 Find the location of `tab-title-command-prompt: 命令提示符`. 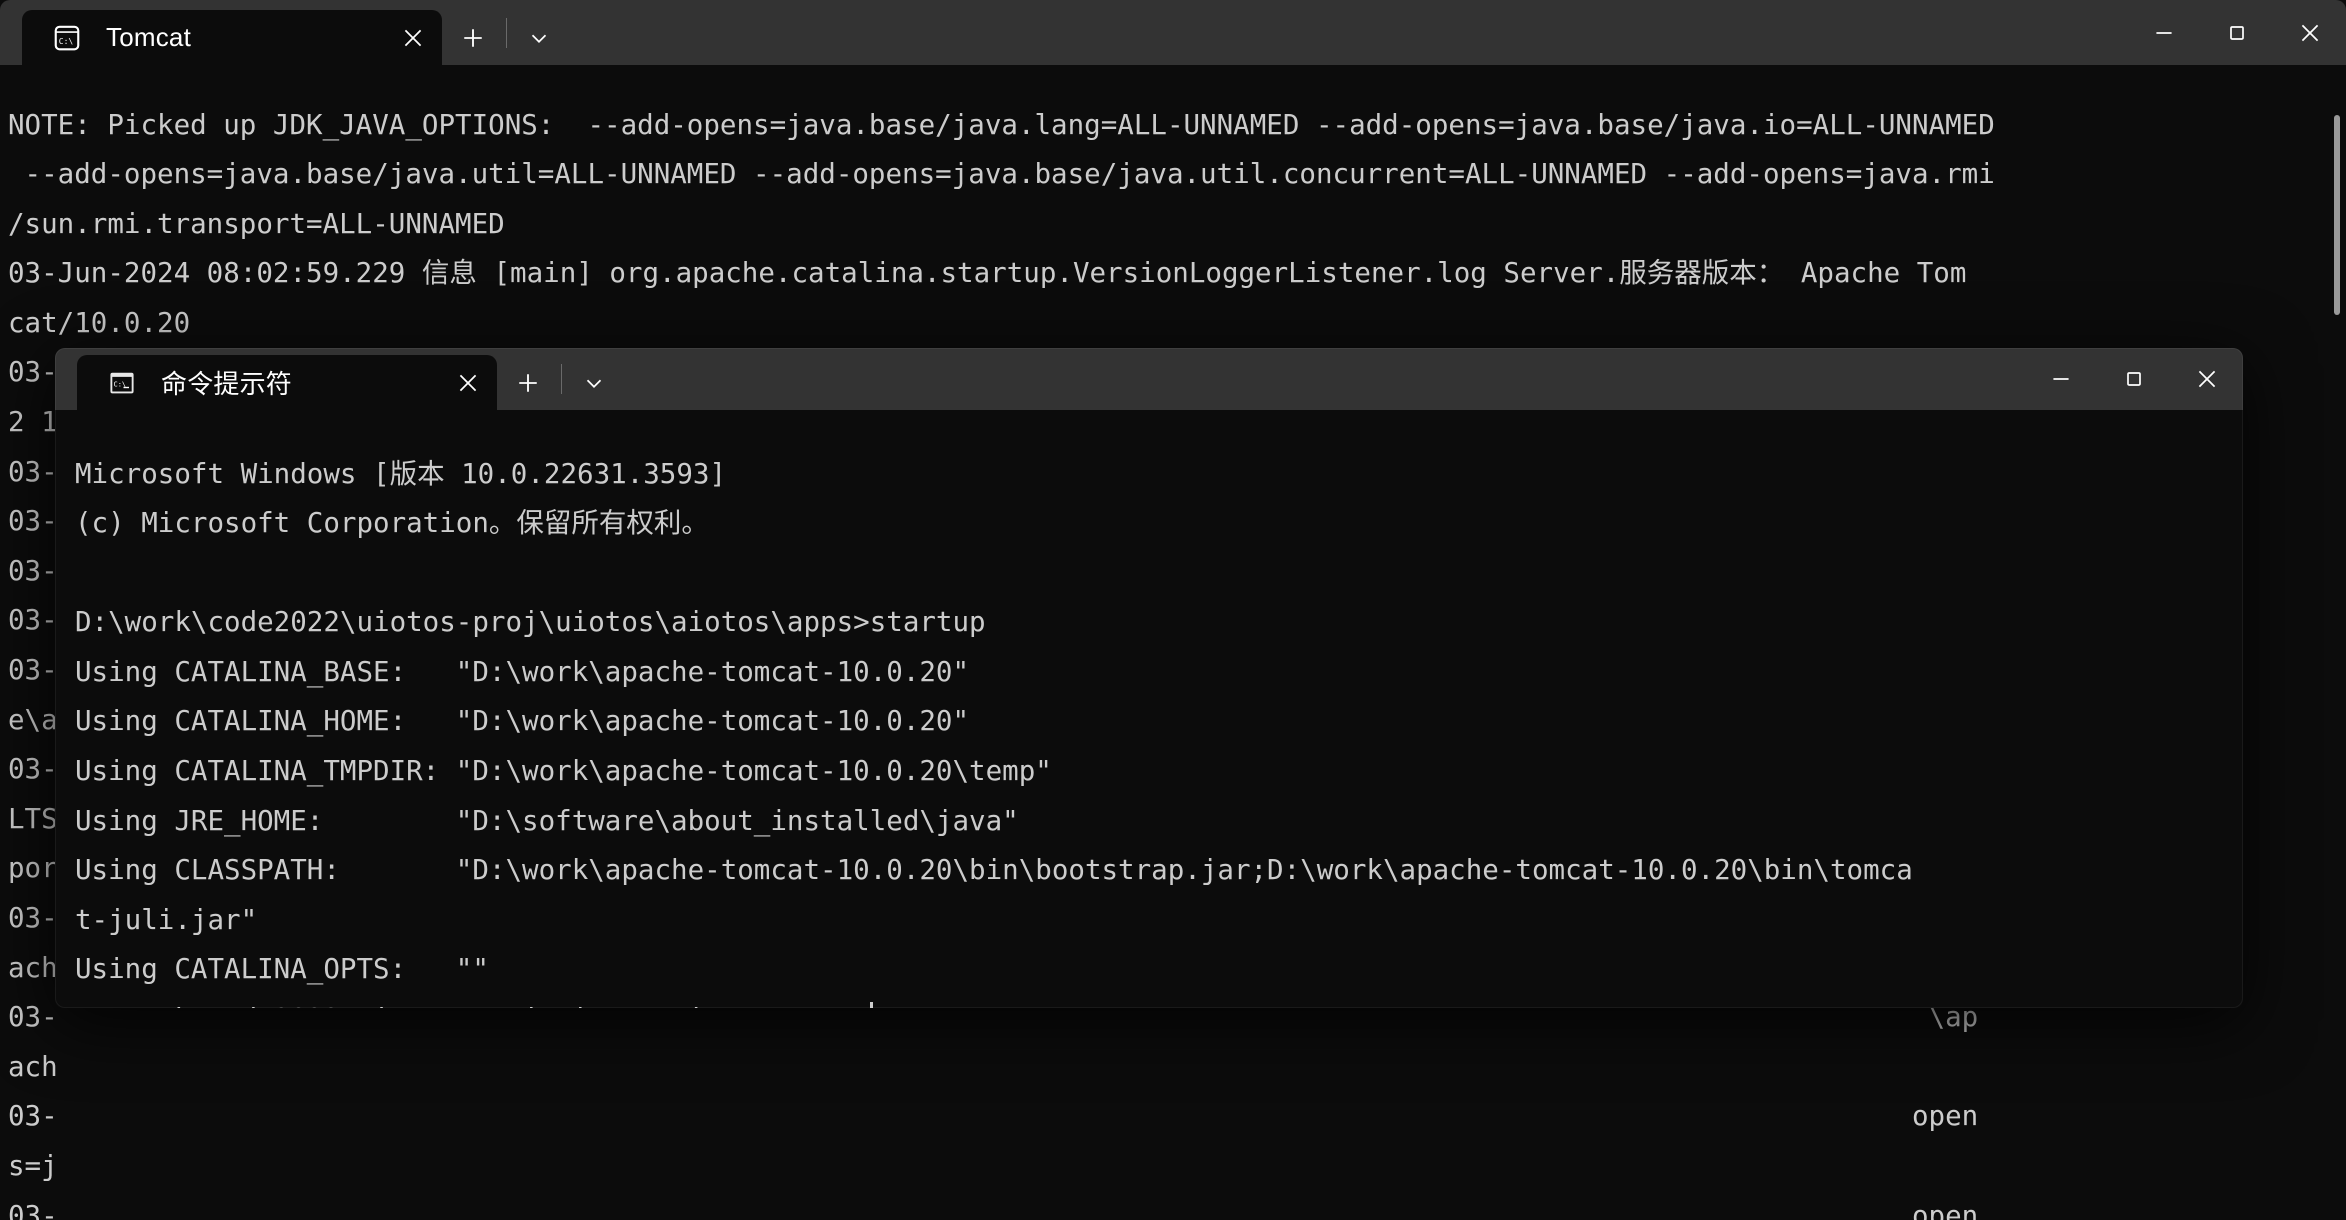

tab-title-command-prompt: 命令提示符 is located at coordinates (227, 384).